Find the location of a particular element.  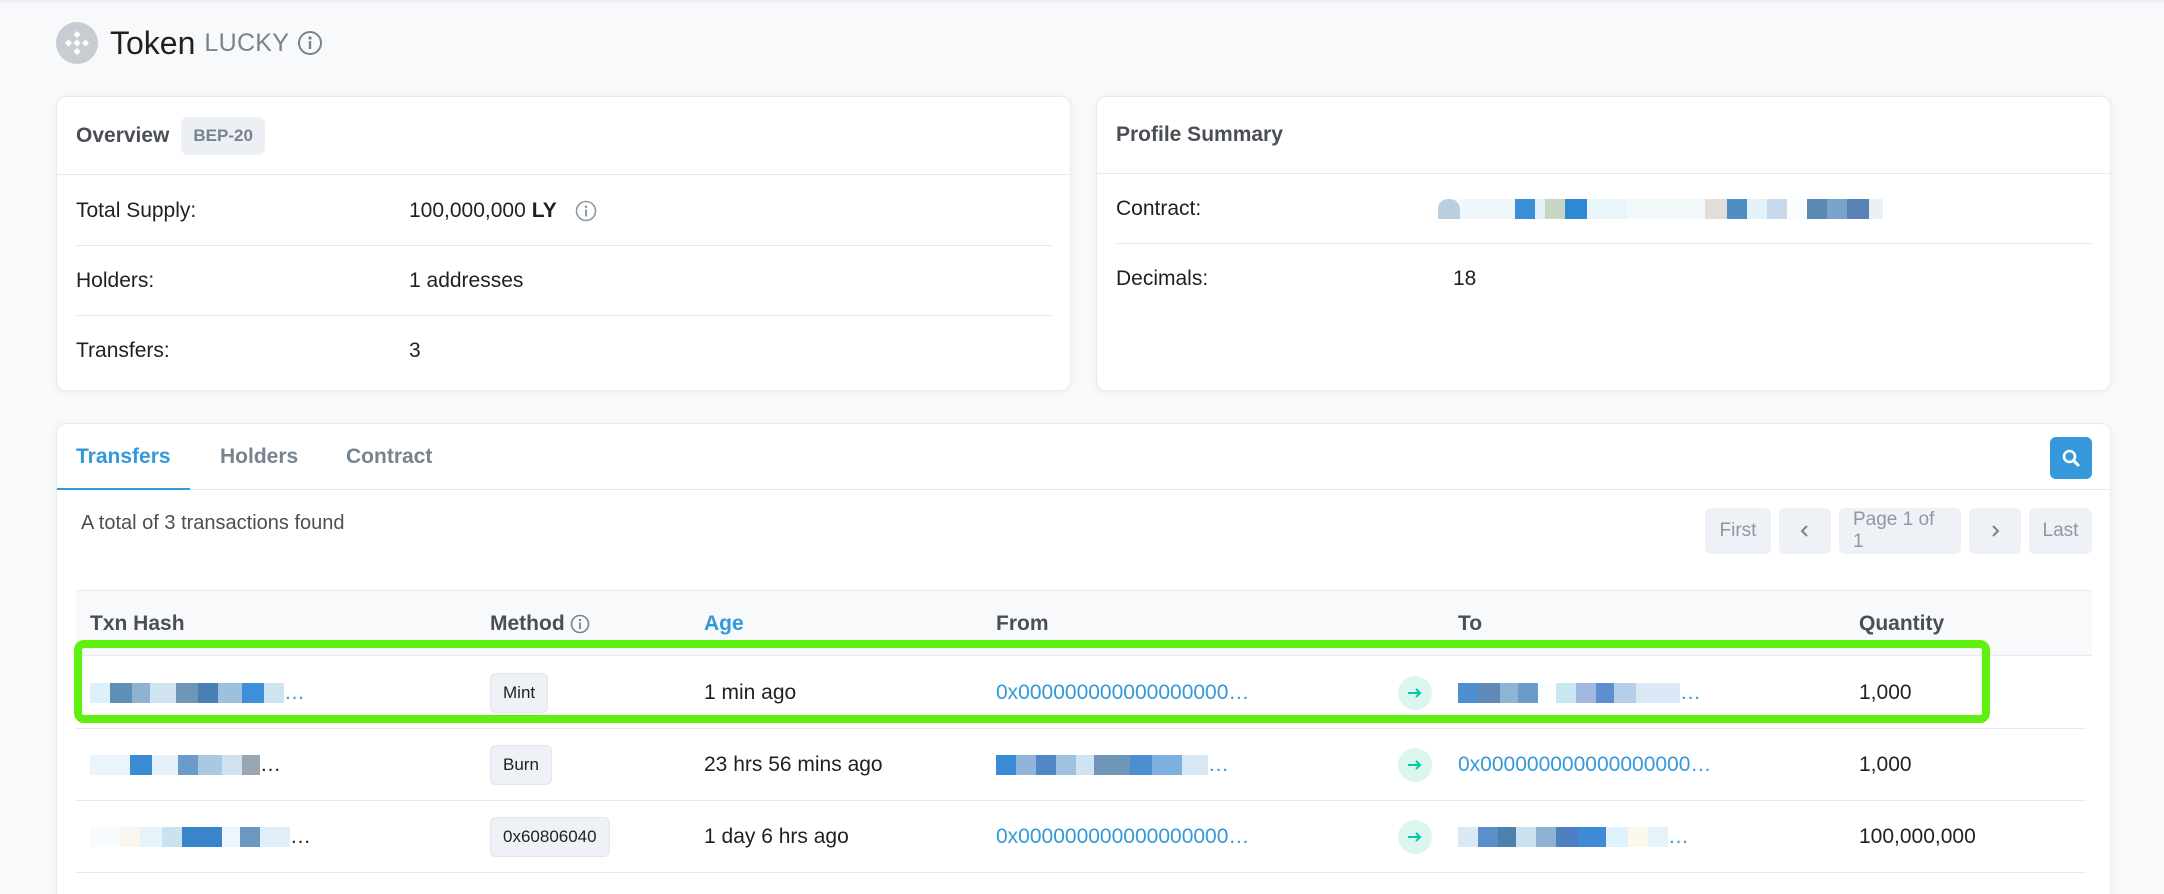

holders-row: Holders: 1 addresses is located at coordinates (564, 281).